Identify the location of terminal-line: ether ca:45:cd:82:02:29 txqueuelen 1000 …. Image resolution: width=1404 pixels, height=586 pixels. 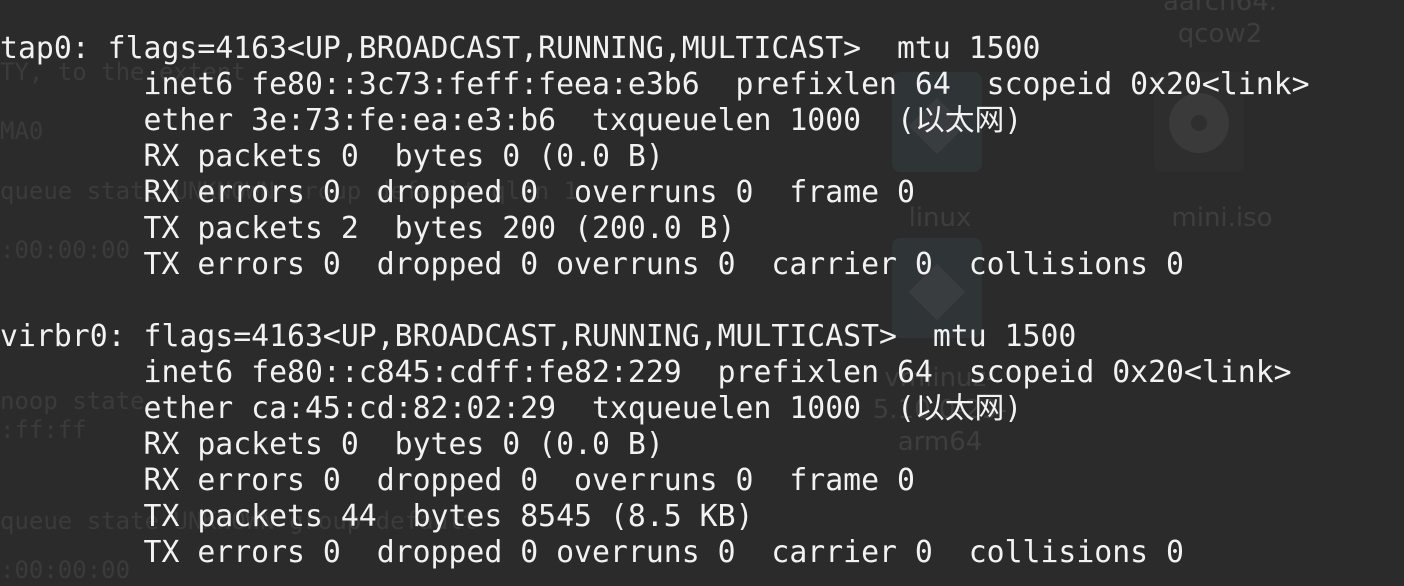
(511, 408).